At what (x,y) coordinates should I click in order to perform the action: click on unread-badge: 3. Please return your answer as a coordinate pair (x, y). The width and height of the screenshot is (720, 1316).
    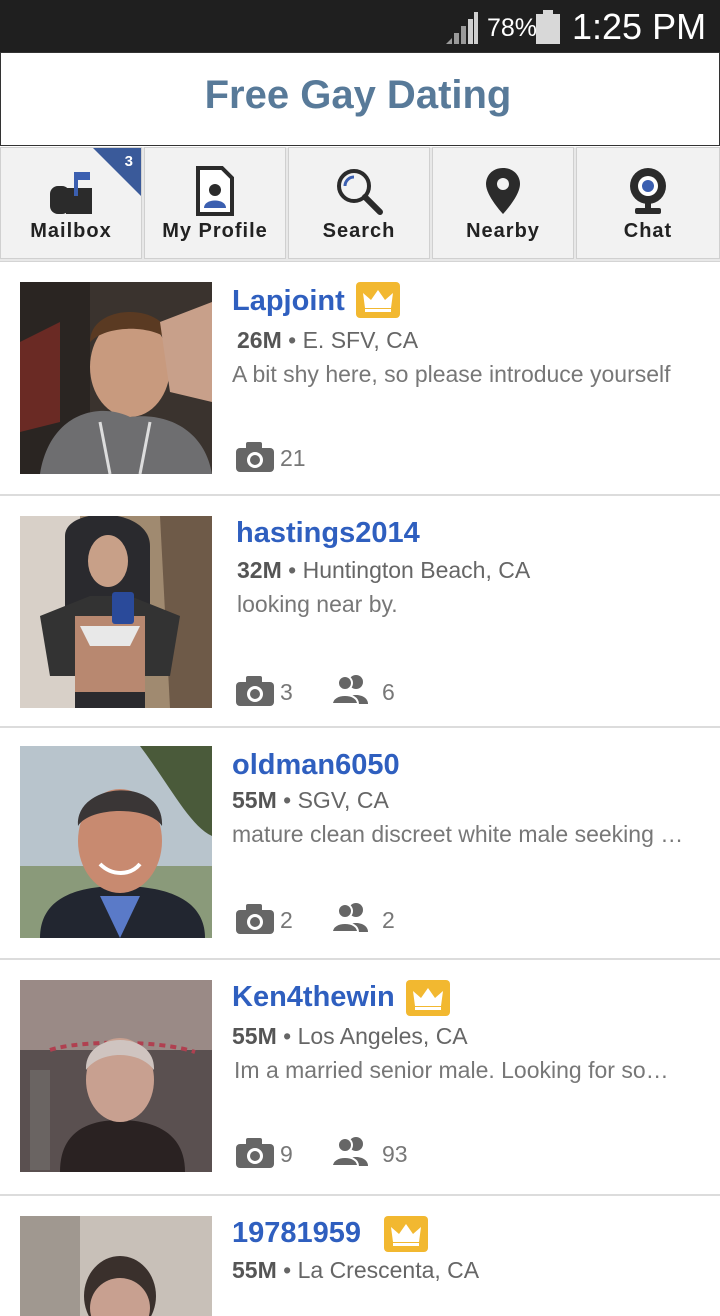
    Looking at the image, I should click on (117, 172).